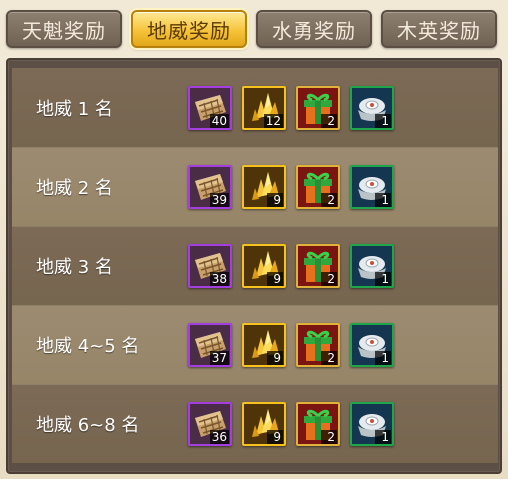  What do you see at coordinates (210, 266) in the screenshot?
I see `treasure-map-item: 38` at bounding box center [210, 266].